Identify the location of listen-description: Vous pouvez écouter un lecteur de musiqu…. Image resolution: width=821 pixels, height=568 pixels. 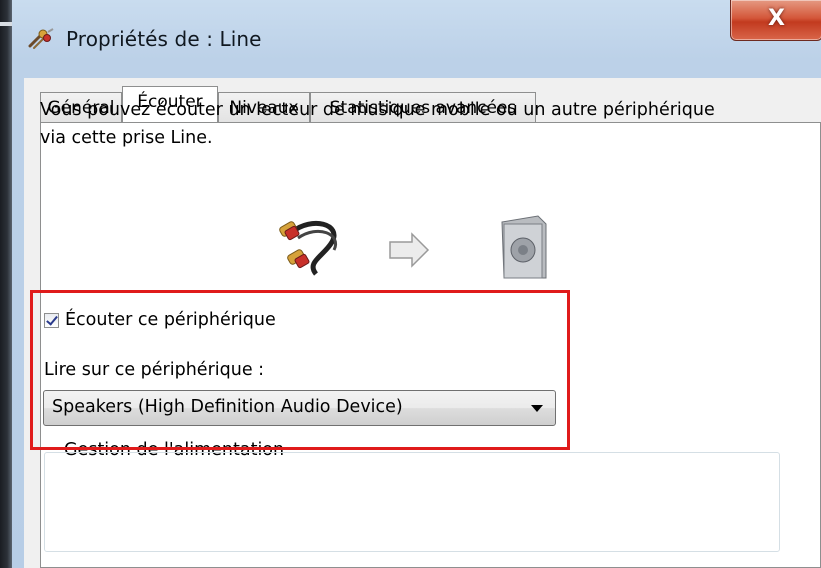
(377, 124).